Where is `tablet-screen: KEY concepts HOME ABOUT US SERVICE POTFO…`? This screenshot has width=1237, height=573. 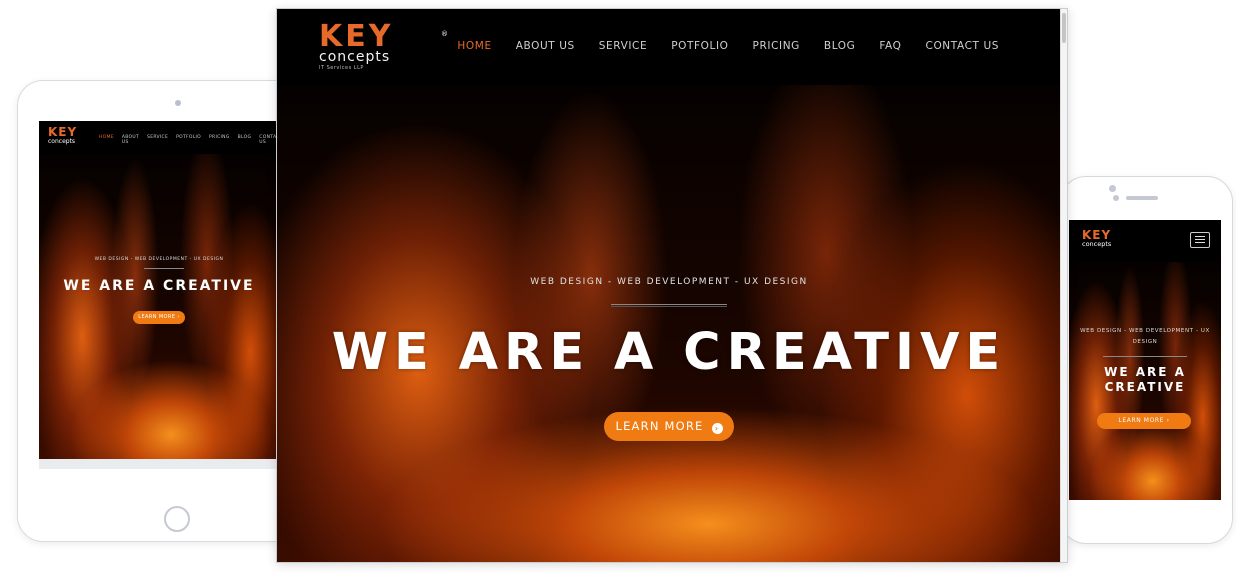
tablet-screen: KEY concepts HOME ABOUT US SERVICE POTFO… is located at coordinates (159, 295).